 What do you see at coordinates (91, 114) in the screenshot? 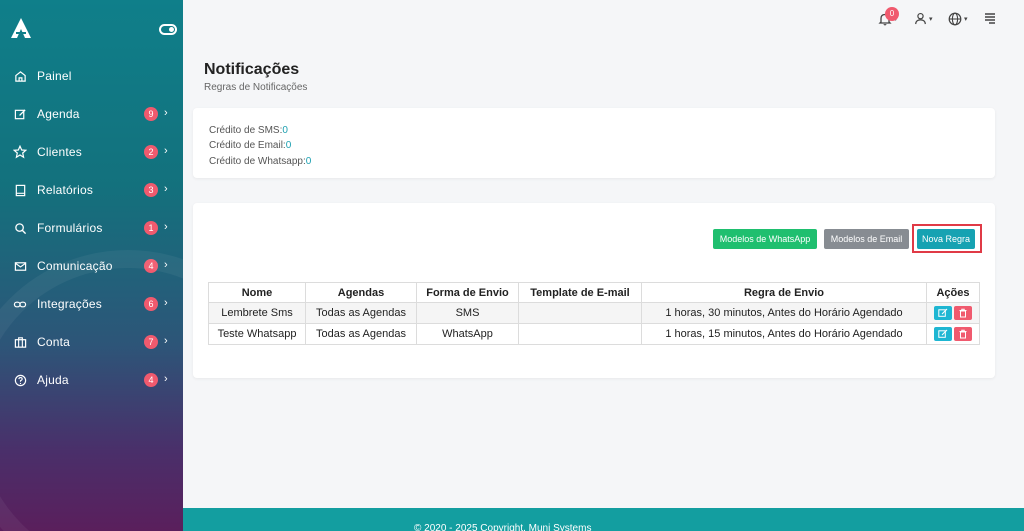
I see `sidebar-item-agenda: Agenda 9 ›` at bounding box center [91, 114].